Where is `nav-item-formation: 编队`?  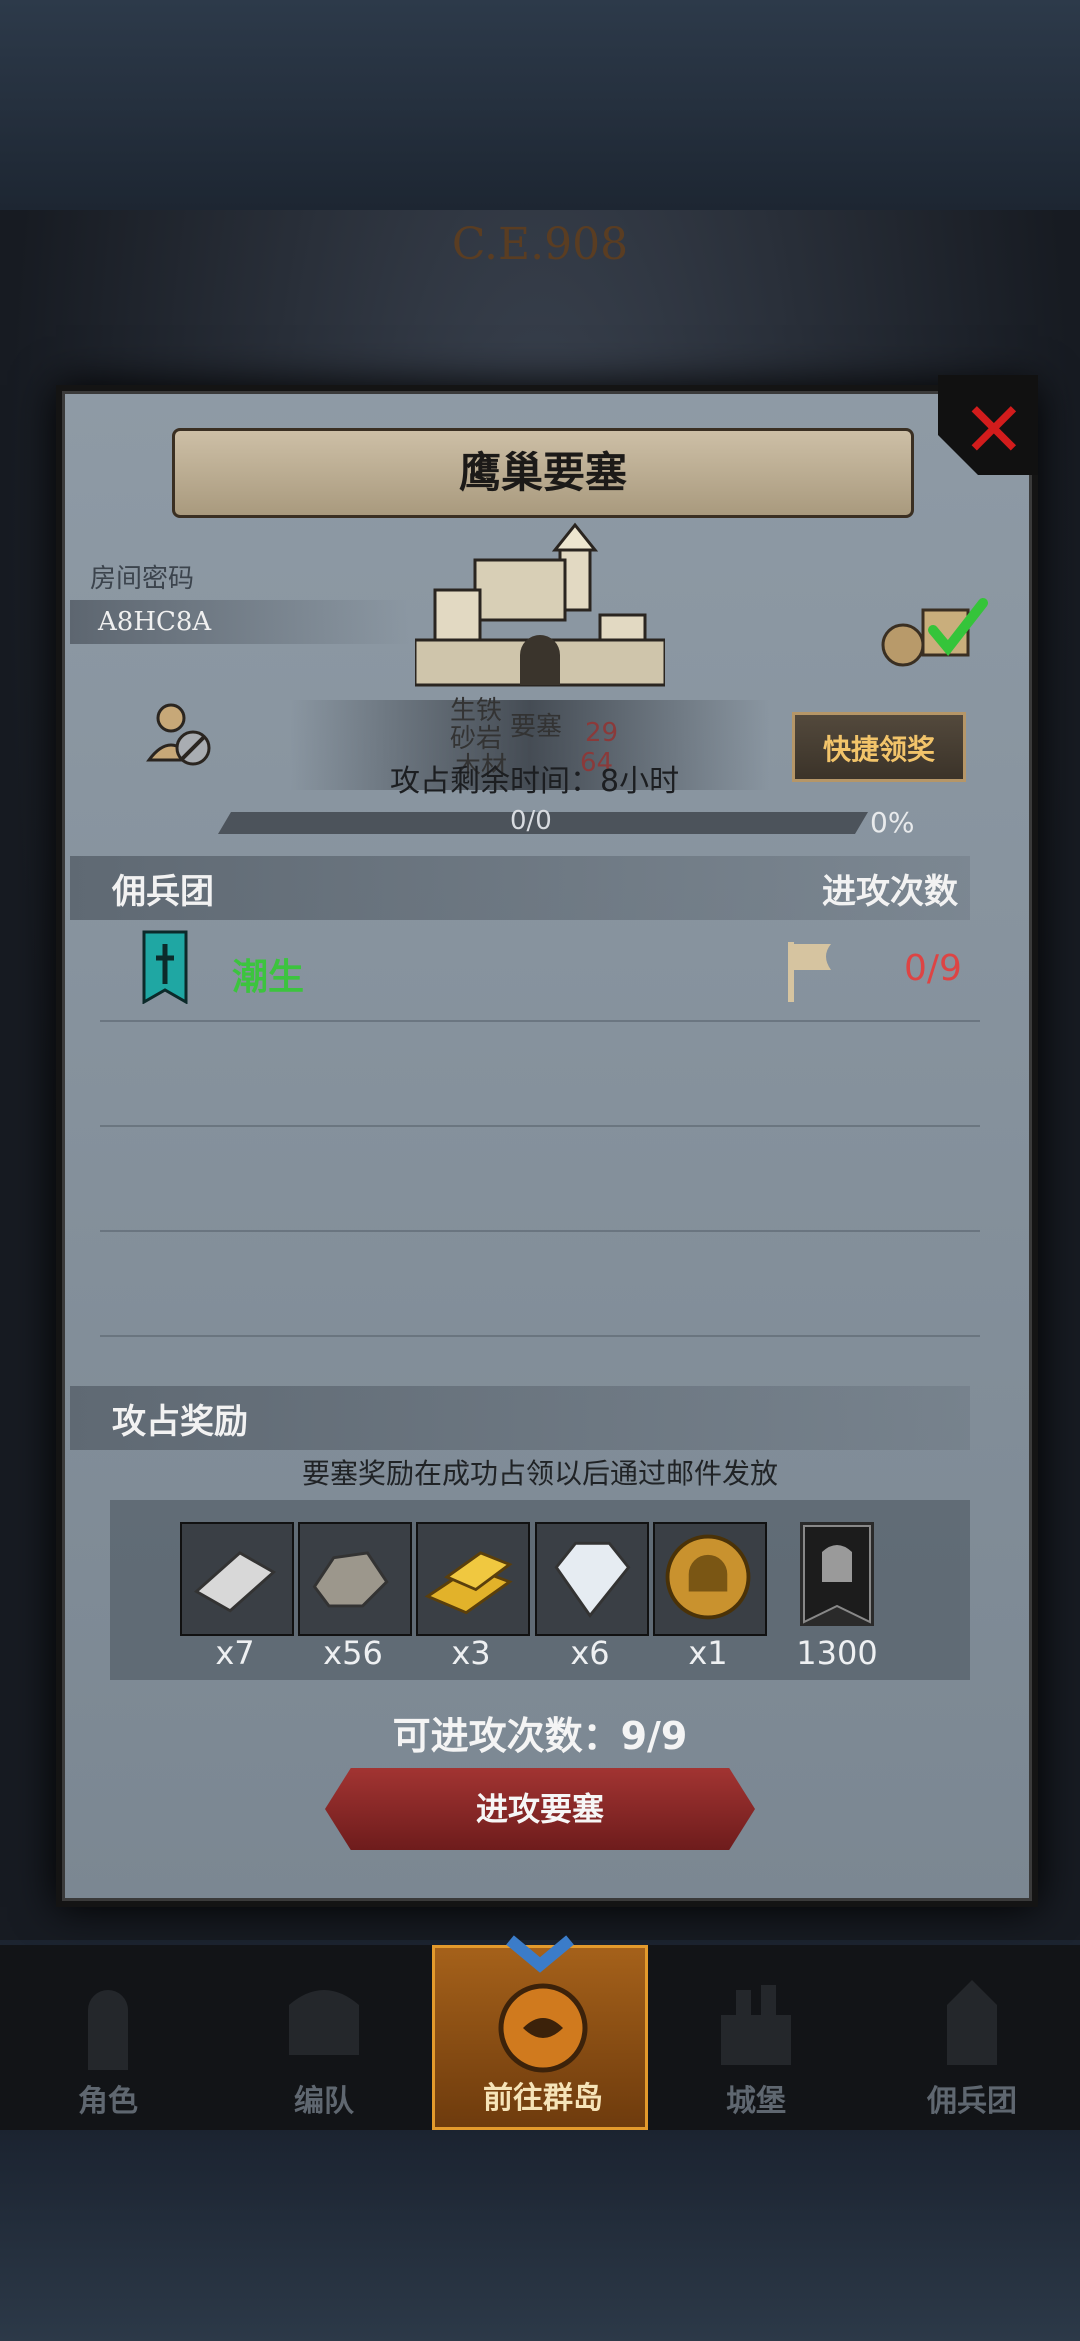
nav-item-formation: 编队 is located at coordinates (324, 2037).